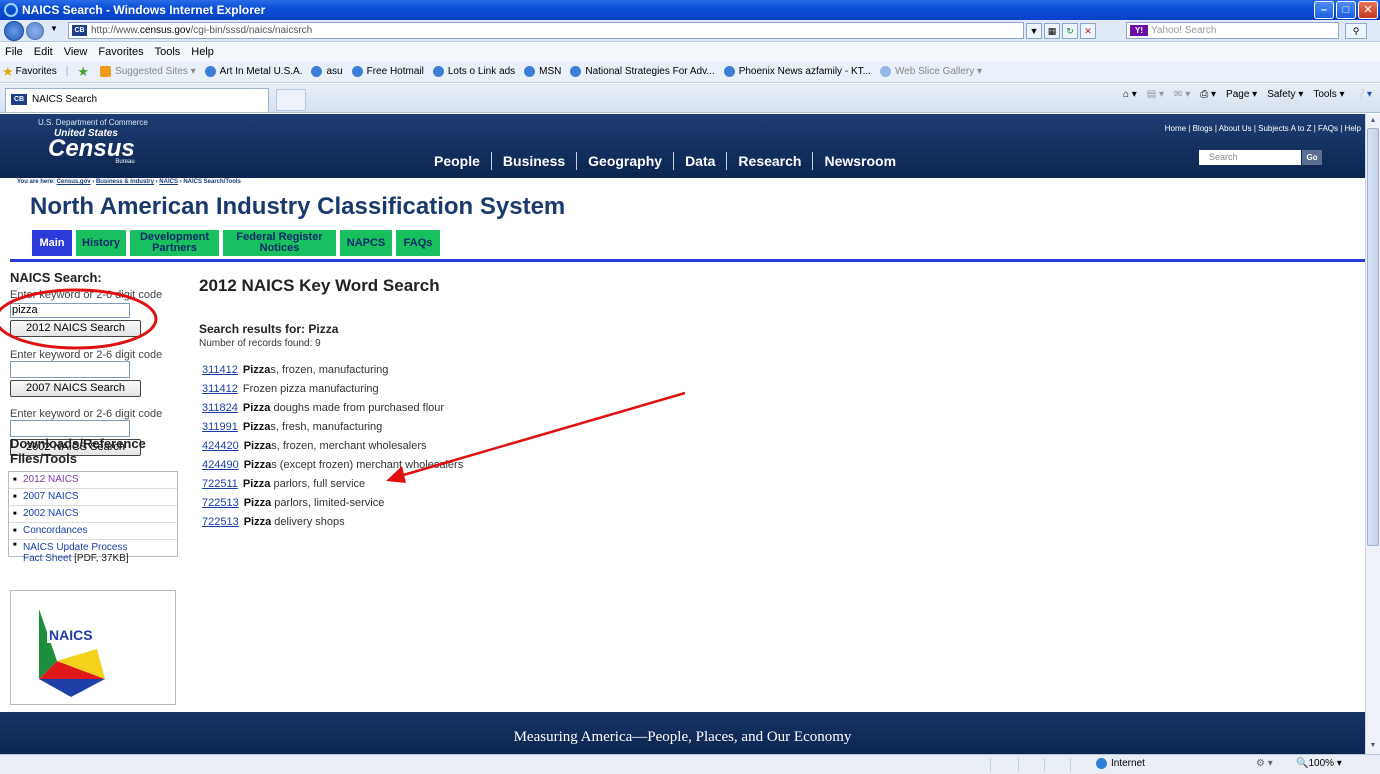  Describe the element at coordinates (418, 243) in the screenshot. I see `tab-faqs: FAQs` at that location.